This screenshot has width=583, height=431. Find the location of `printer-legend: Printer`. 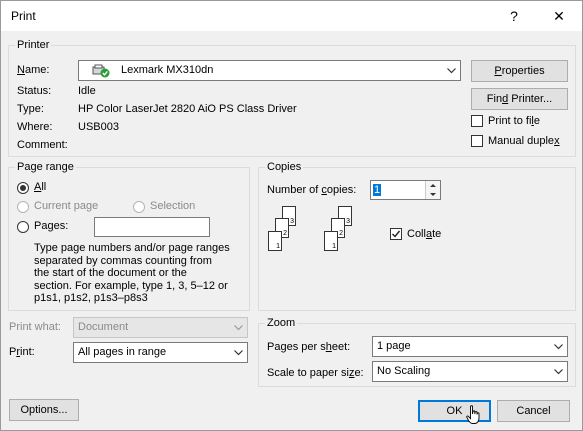

printer-legend: Printer is located at coordinates (33, 45).